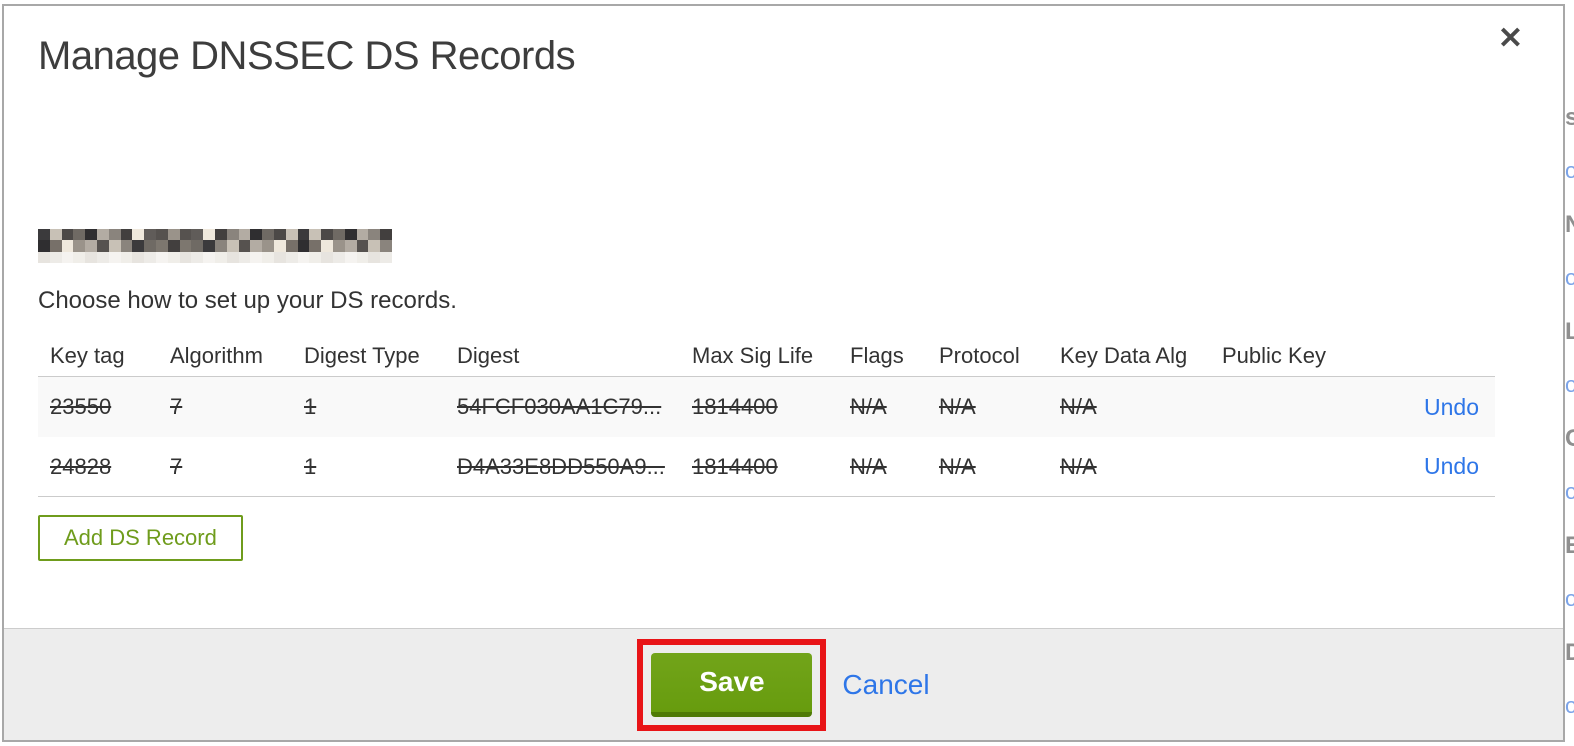  What do you see at coordinates (488, 355) in the screenshot?
I see `header-digest: Digest` at bounding box center [488, 355].